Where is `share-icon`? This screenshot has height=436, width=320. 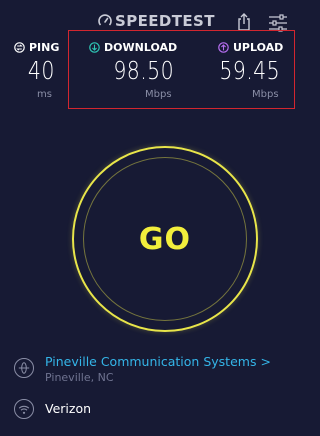
share-icon is located at coordinates (244, 22).